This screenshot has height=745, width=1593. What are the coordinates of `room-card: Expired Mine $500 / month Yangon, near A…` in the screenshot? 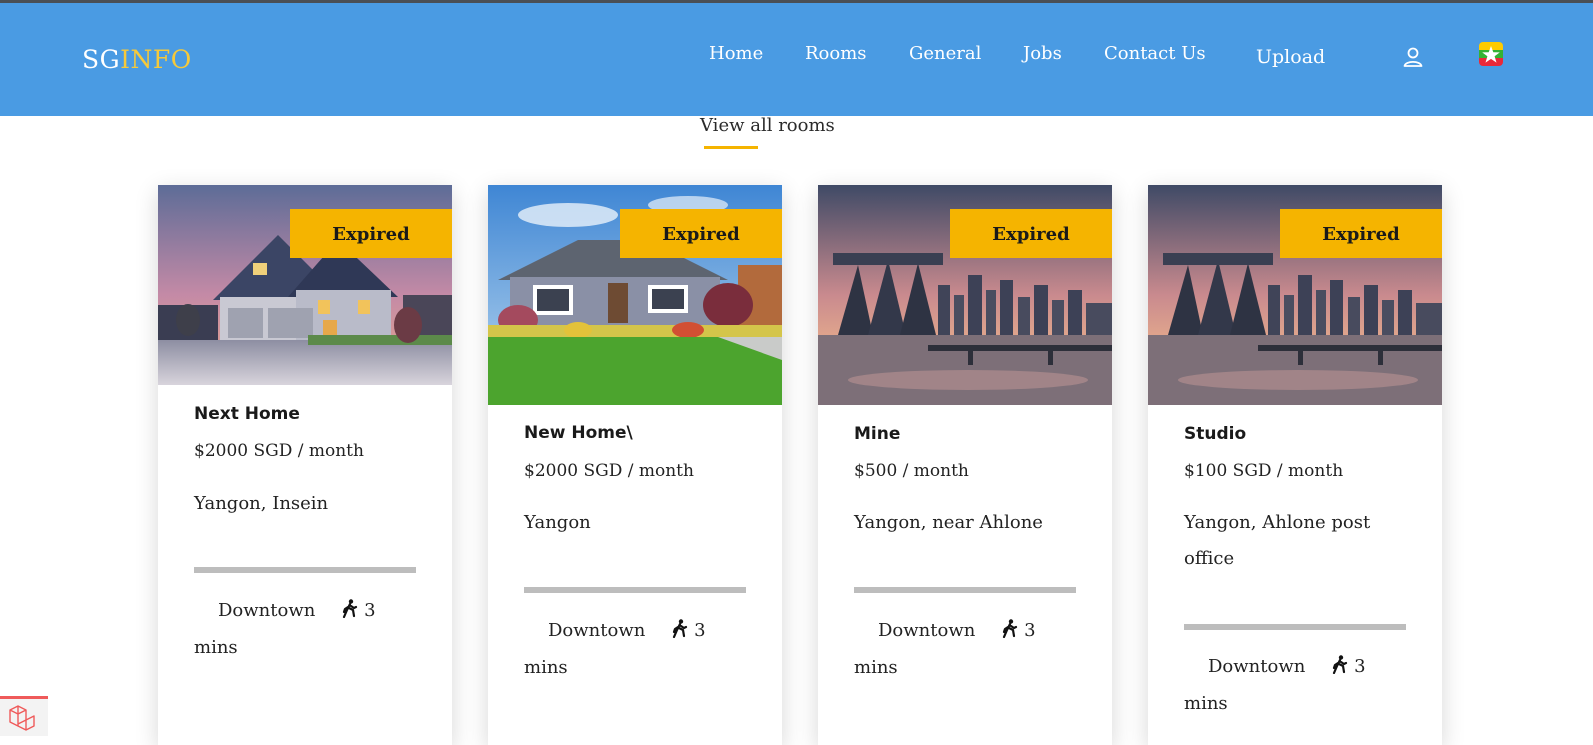 It's located at (965, 465).